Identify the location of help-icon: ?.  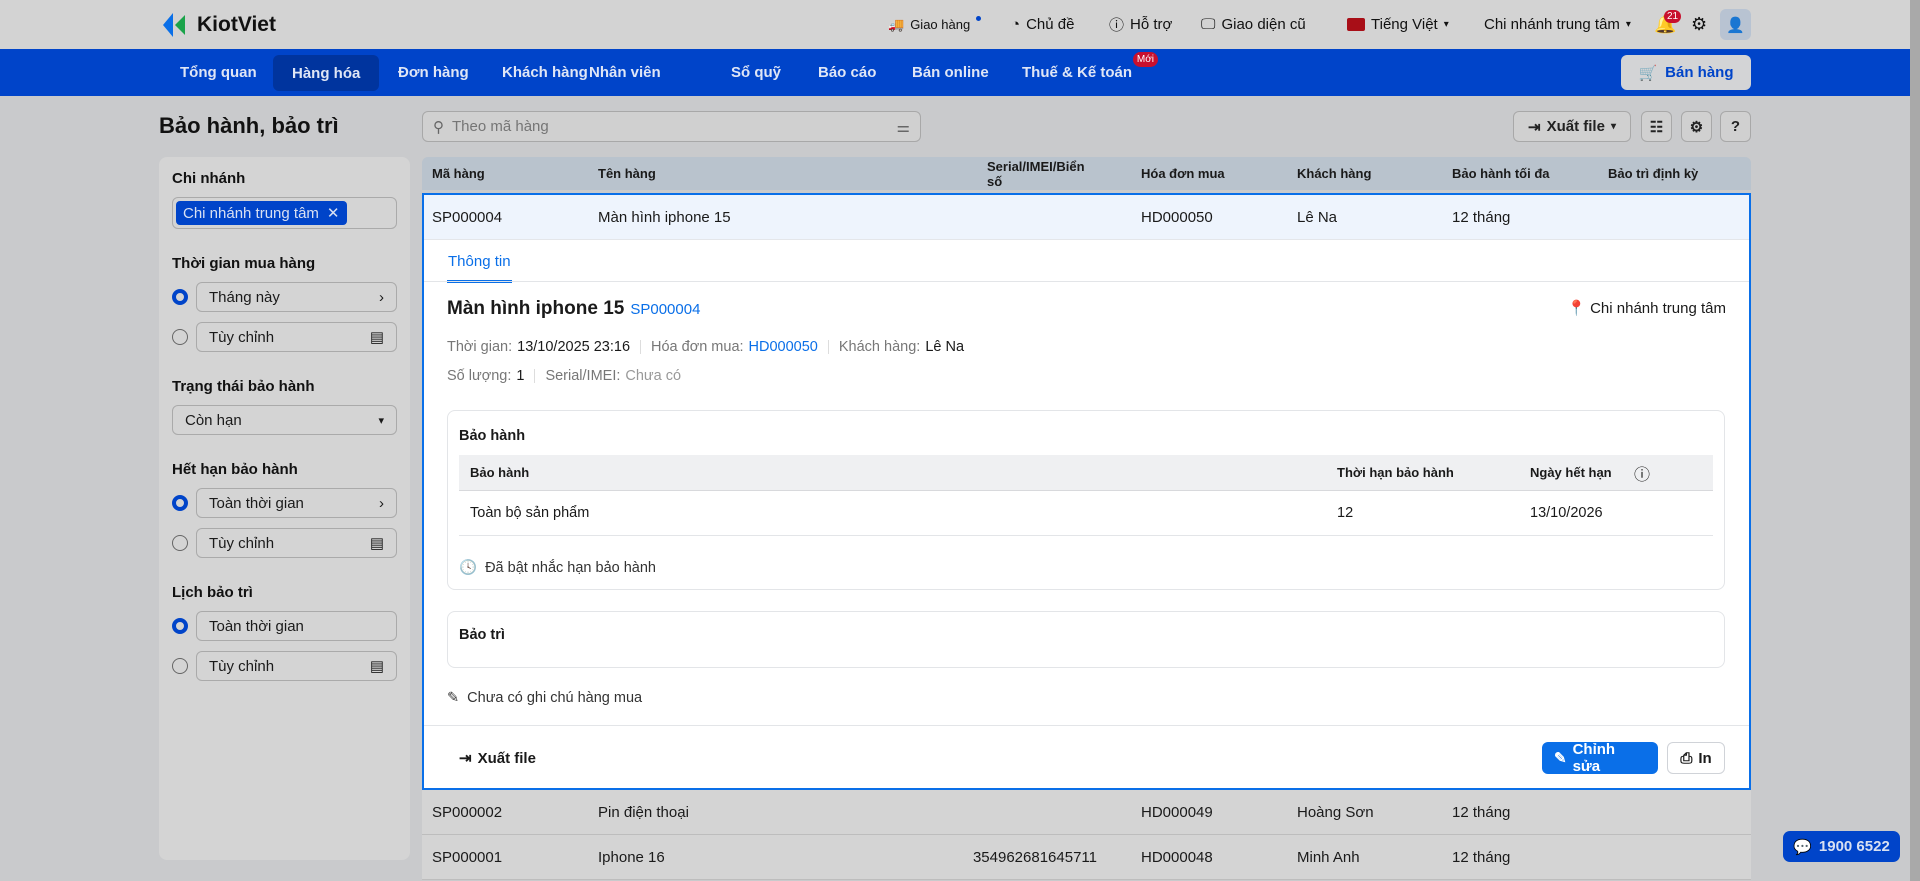
(1735, 126).